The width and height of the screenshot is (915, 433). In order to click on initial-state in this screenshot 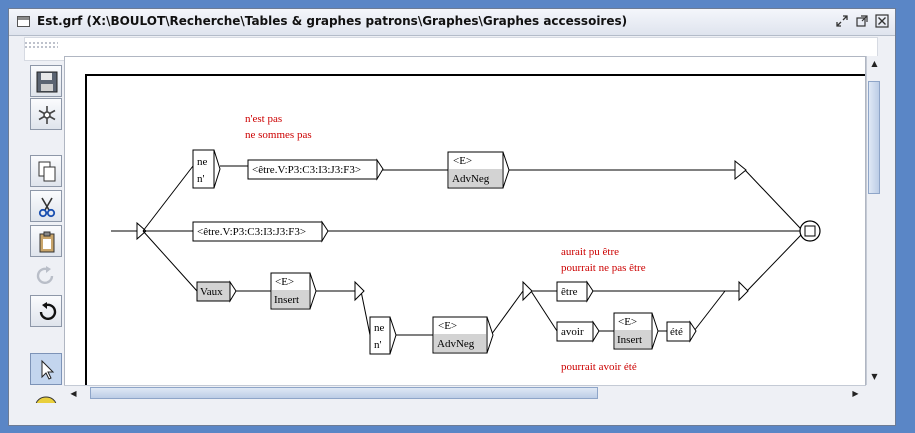, I will do `click(129, 231)`.